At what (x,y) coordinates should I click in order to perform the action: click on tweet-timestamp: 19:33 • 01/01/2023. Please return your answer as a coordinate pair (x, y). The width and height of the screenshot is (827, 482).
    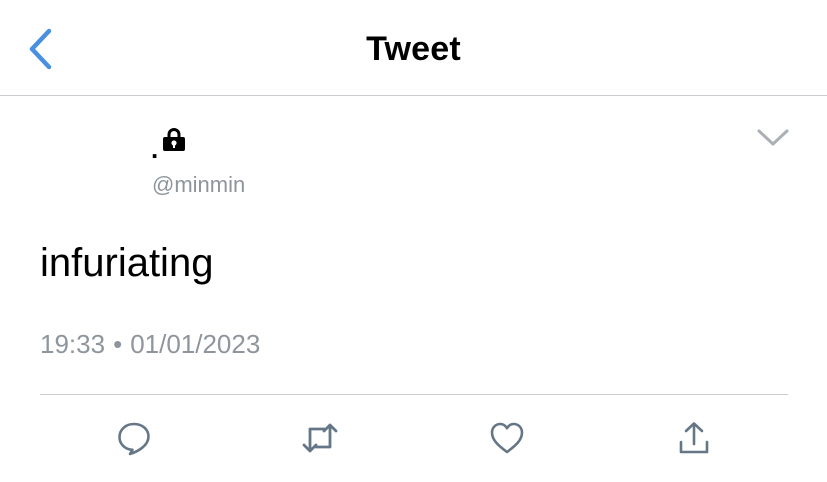
    Looking at the image, I should click on (150, 344).